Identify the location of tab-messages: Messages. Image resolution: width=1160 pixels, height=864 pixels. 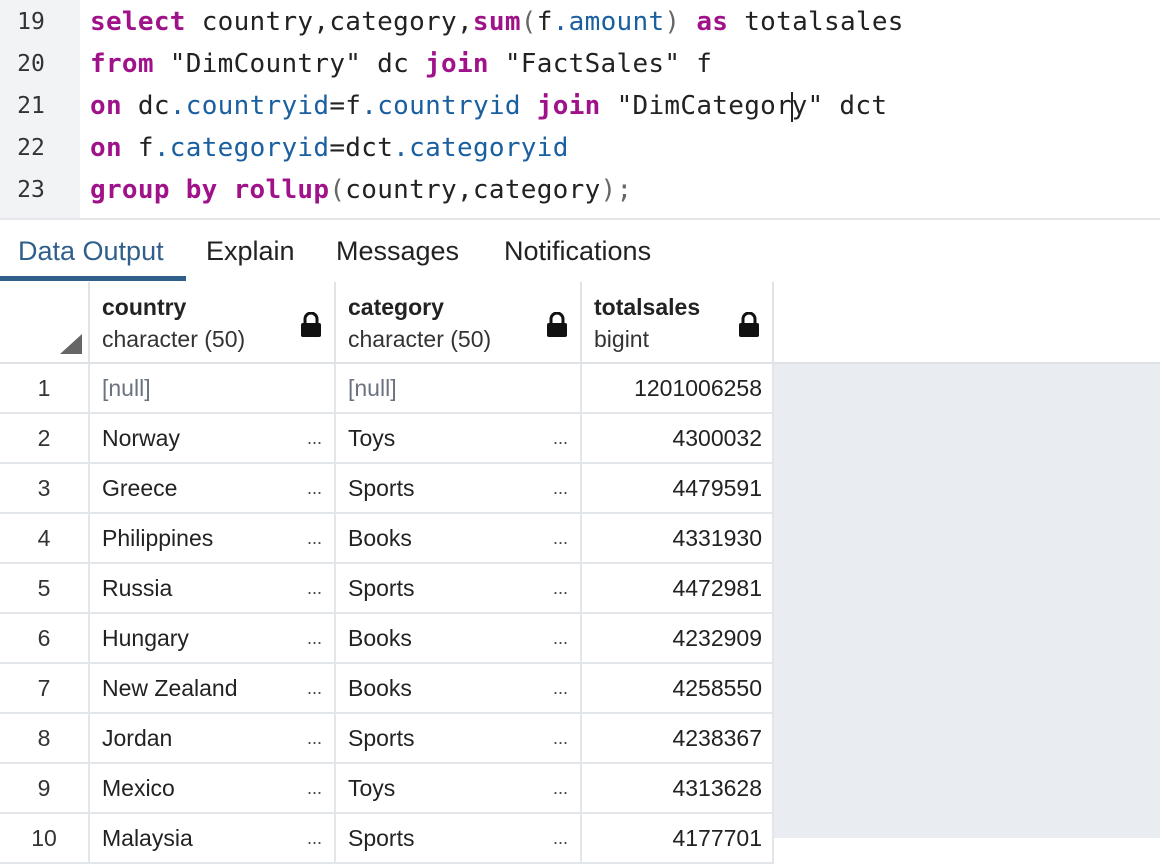
(397, 251).